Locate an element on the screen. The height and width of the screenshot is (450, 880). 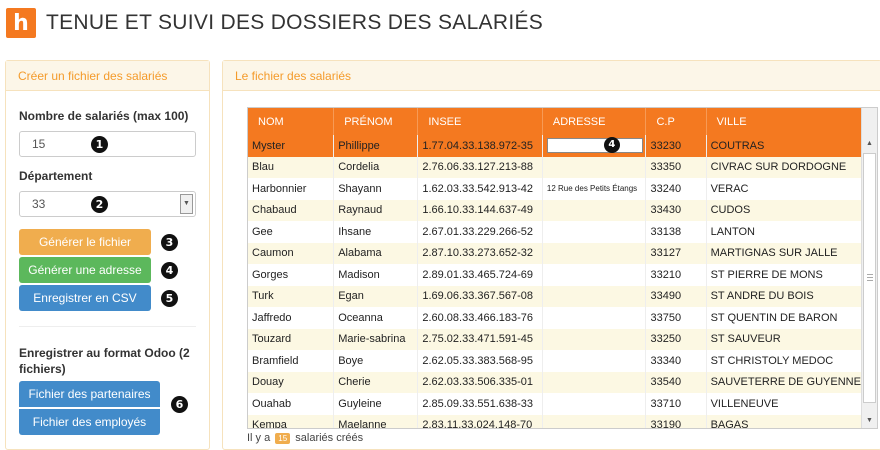
cell-ville: ST QUENTIN DE BARON is located at coordinates (784, 318).